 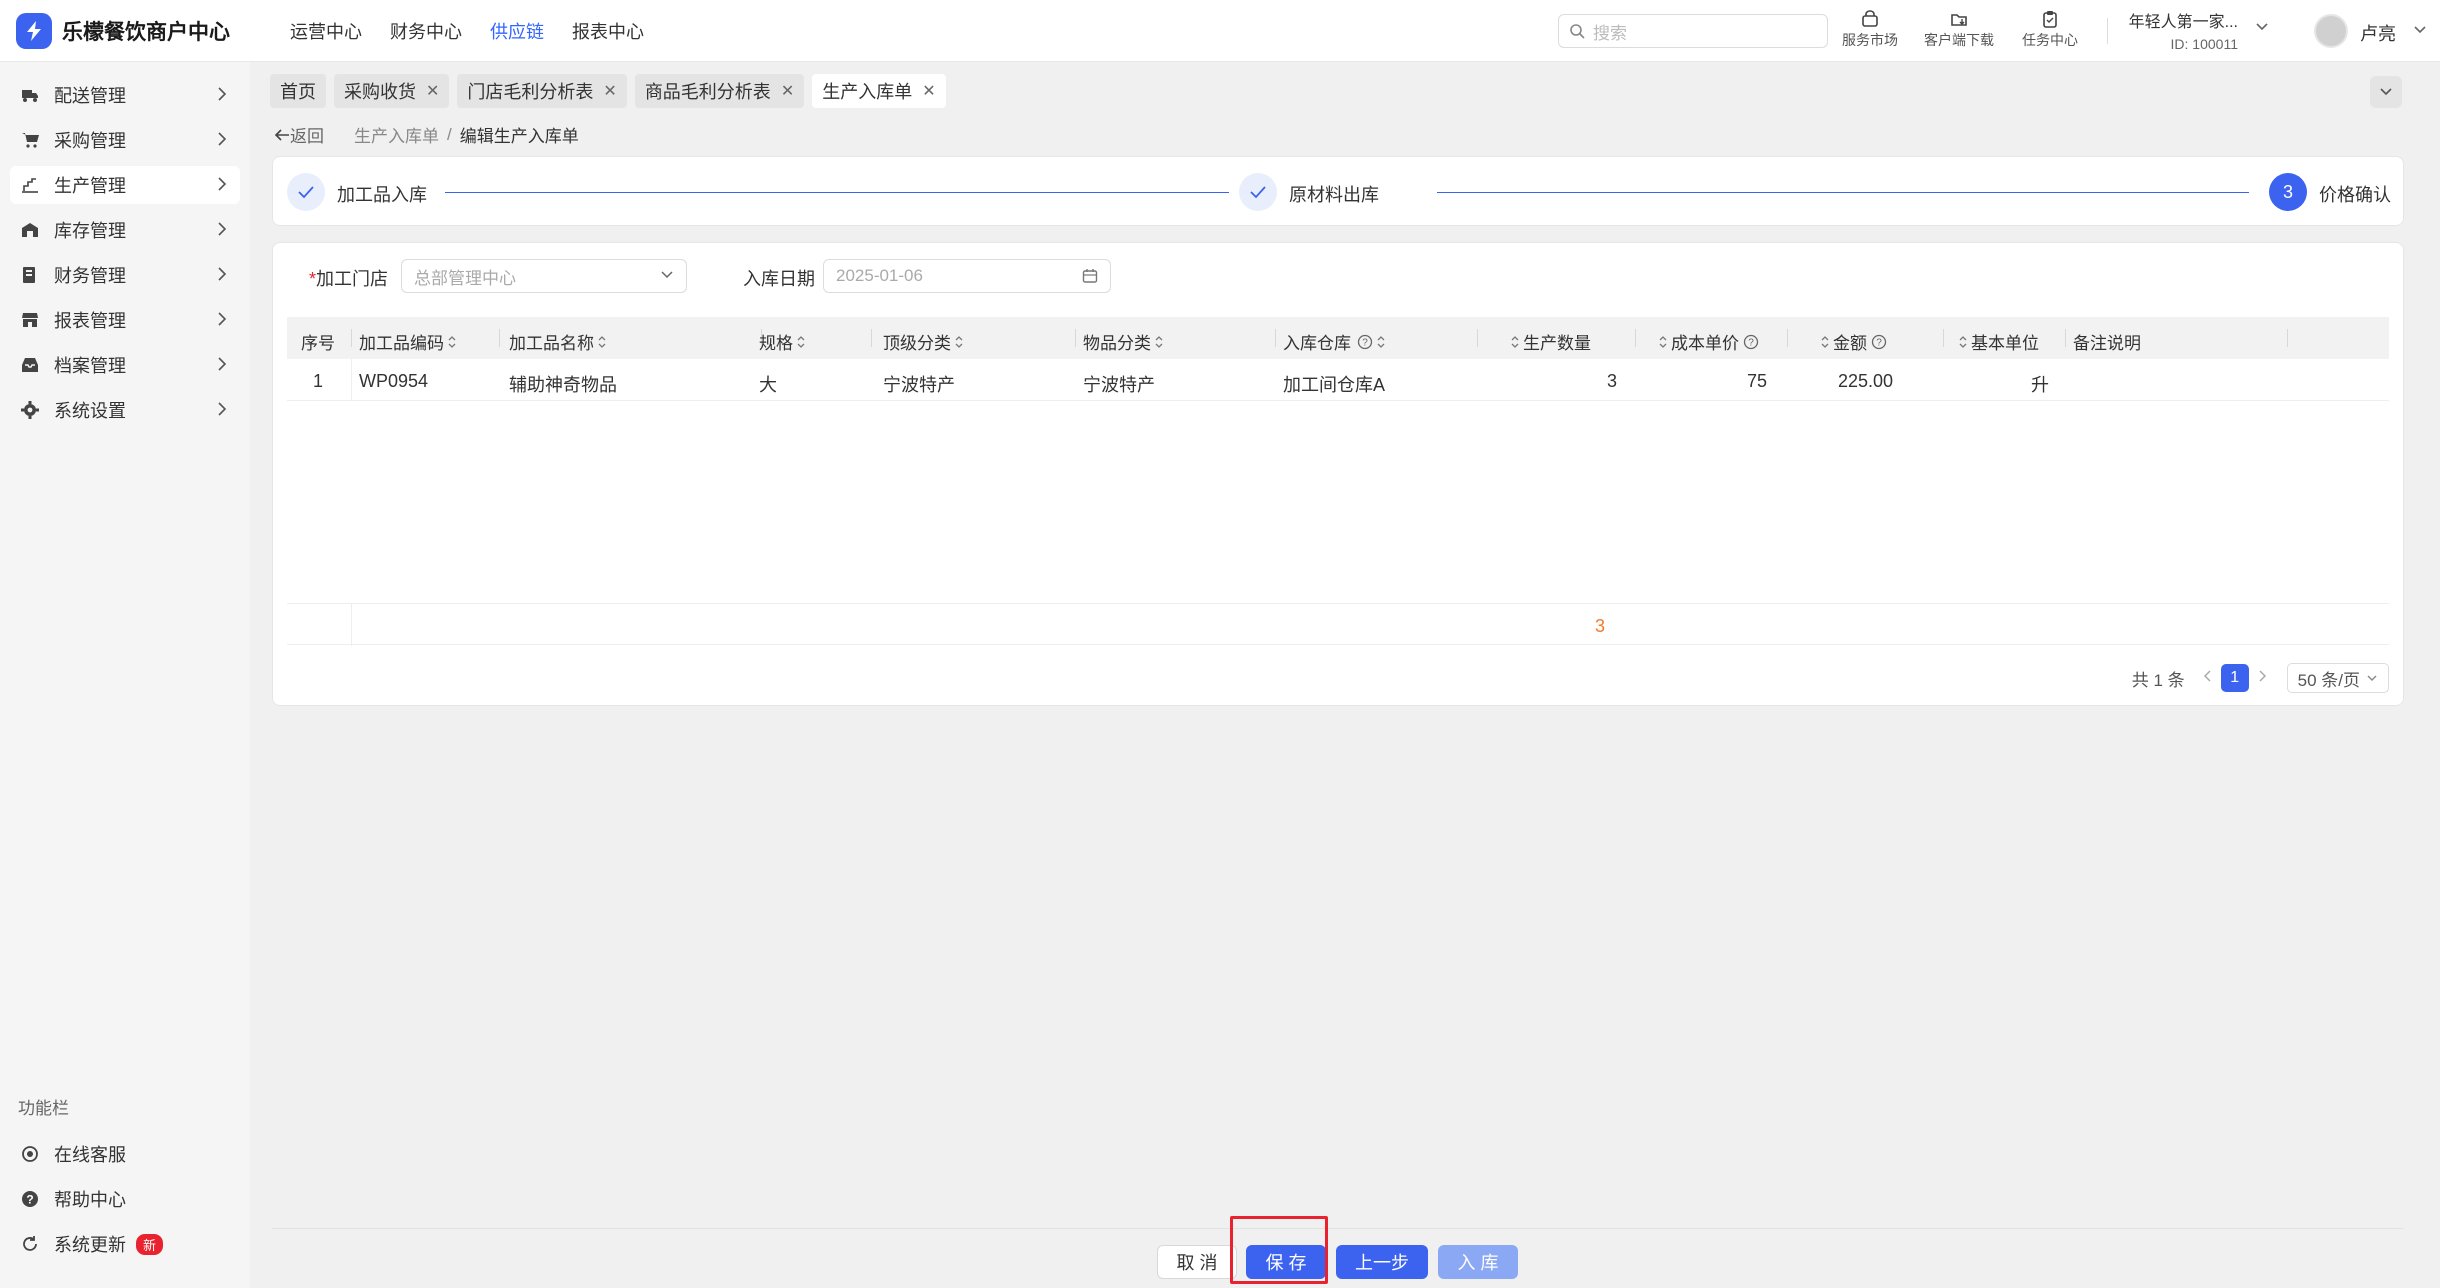 I want to click on cell-spec: 大, so click(x=768, y=385).